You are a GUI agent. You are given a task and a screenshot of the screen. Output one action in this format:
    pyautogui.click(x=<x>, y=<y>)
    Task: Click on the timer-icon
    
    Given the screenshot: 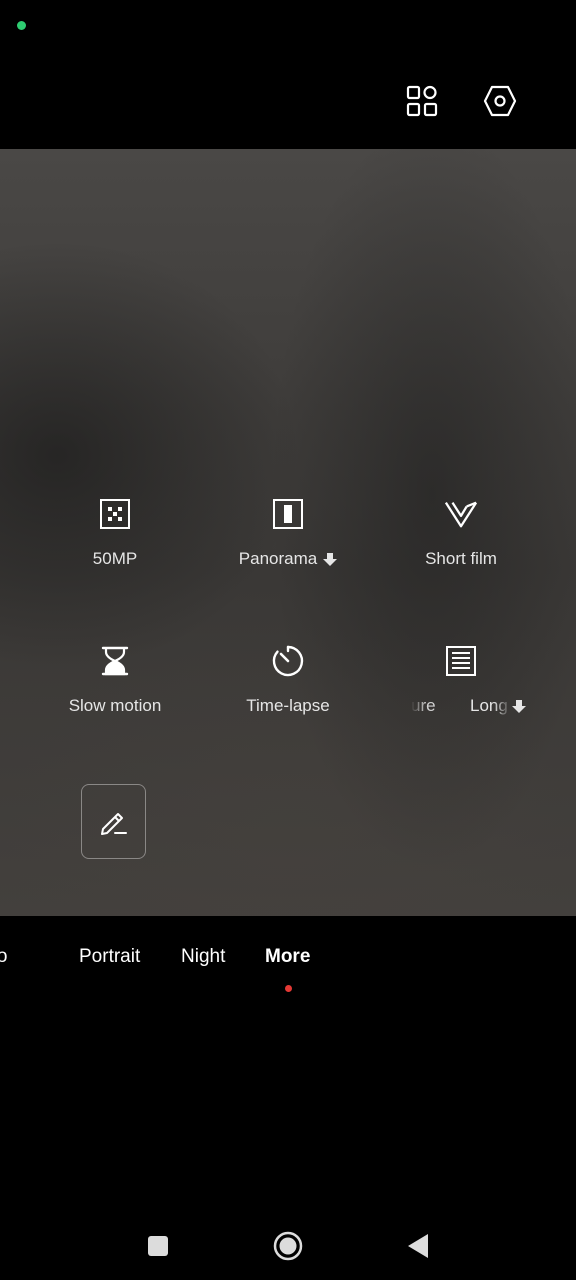 What is the action you would take?
    pyautogui.click(x=288, y=661)
    